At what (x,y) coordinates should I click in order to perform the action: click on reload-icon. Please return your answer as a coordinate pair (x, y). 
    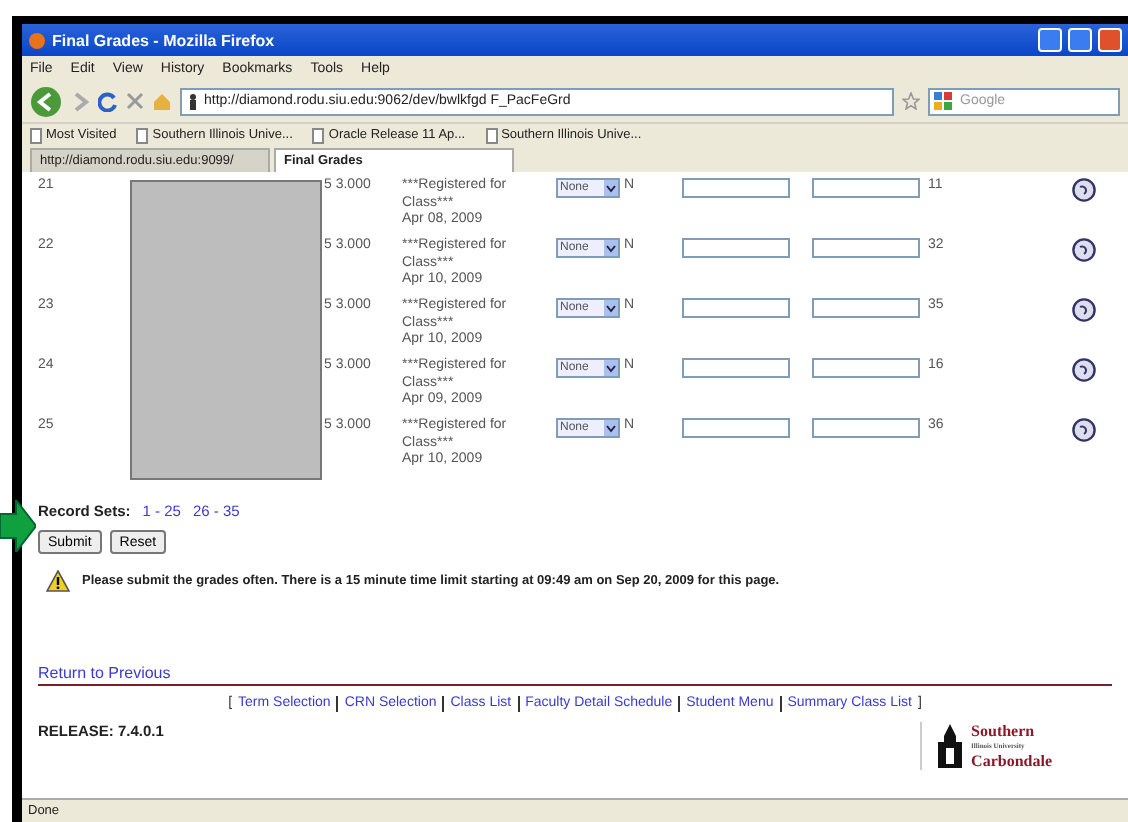
    Looking at the image, I should click on (108, 101).